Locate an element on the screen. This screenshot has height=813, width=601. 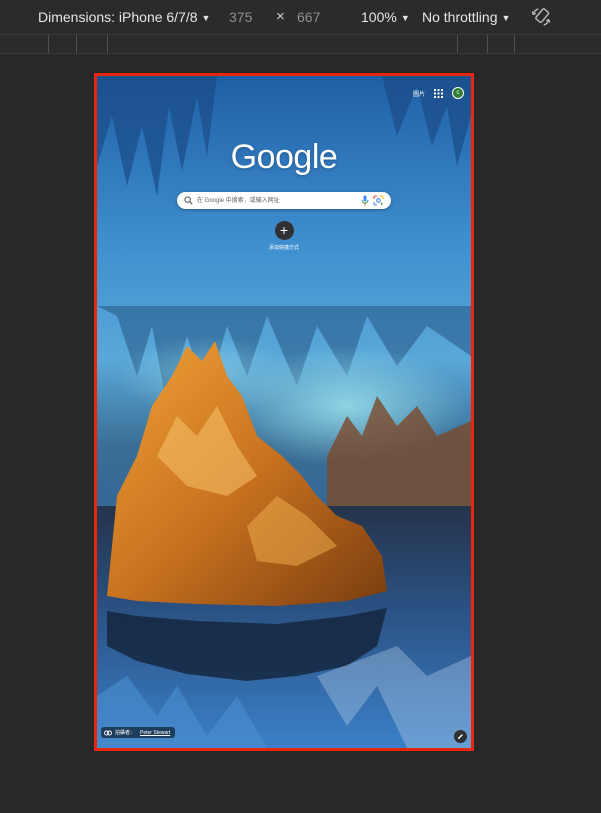
search-input is located at coordinates (277, 200).